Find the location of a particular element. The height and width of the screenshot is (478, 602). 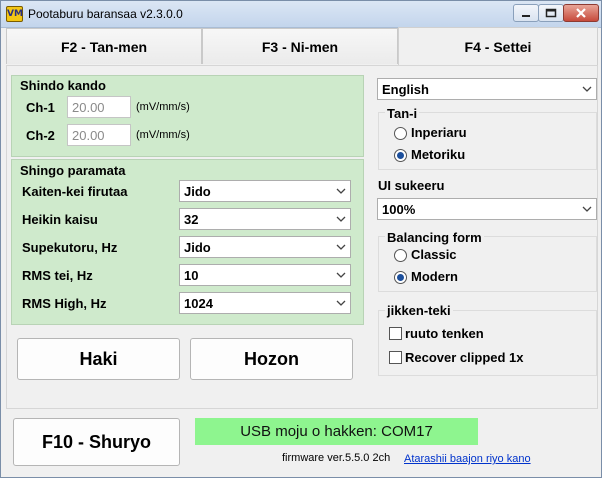

rms-high-label: RMS High, Hz is located at coordinates (64, 303).